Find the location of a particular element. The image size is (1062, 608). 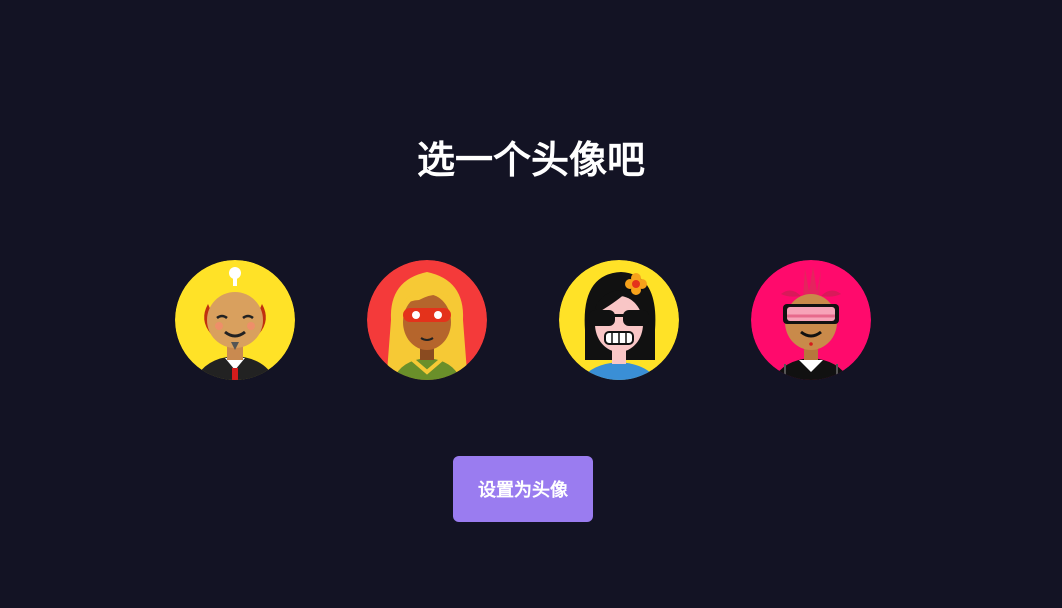

punk-goggles-avatar-icon is located at coordinates (811, 320).